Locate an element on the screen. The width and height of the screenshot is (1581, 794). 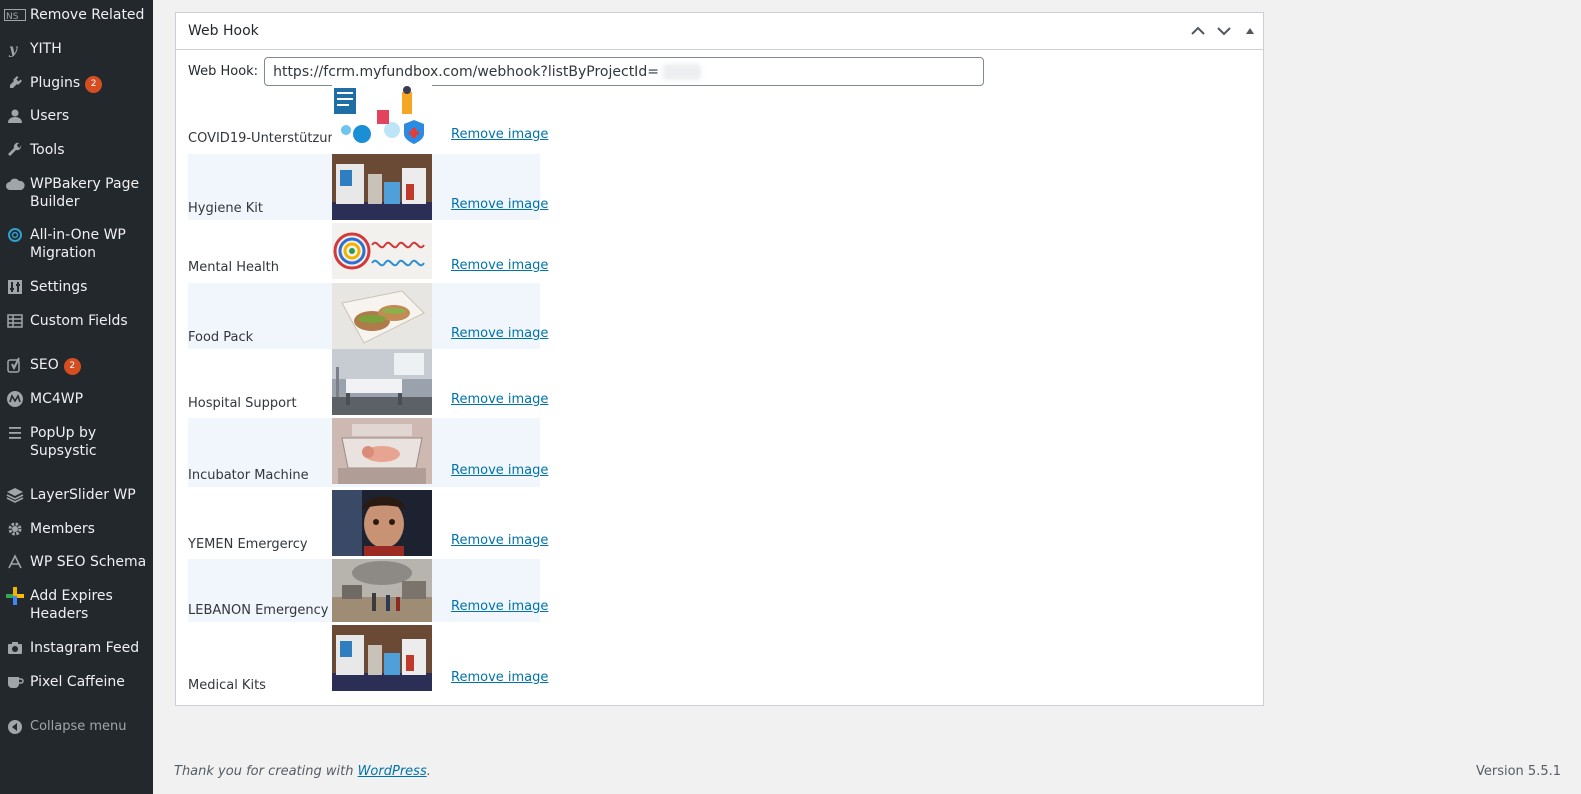
sidebar-item-mc4wp: MC4WP is located at coordinates (76, 399).